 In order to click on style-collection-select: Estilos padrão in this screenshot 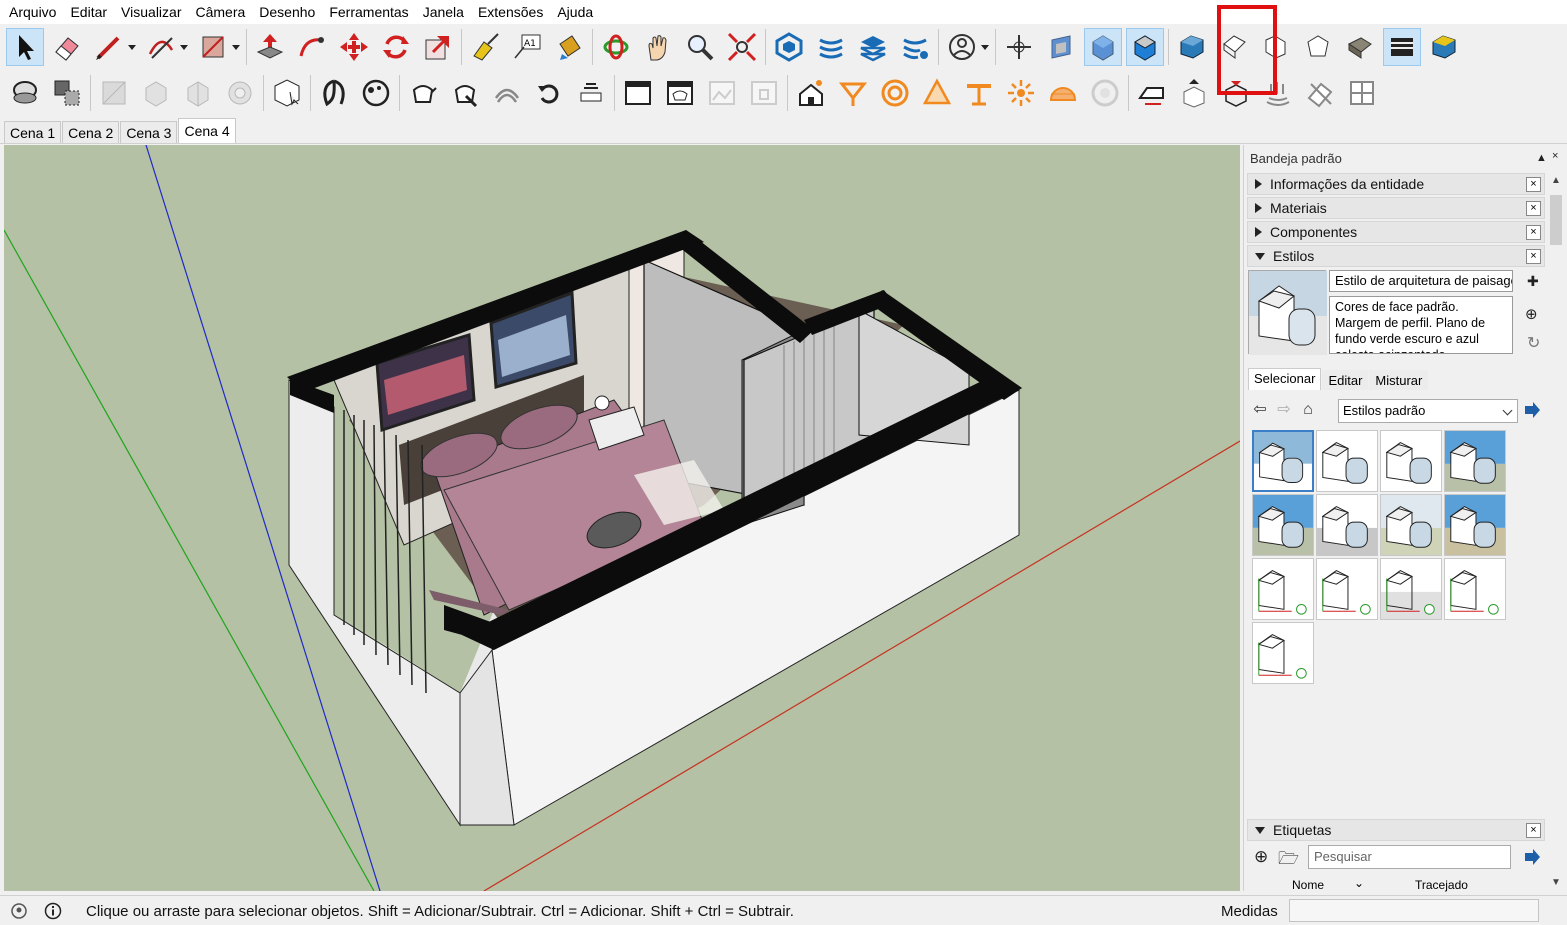, I will do `click(1428, 411)`.